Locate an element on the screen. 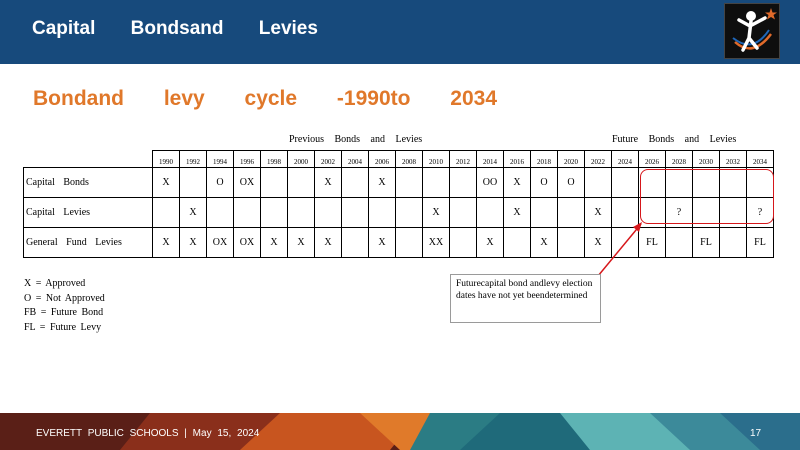 This screenshot has height=450, width=800. legend-item: FL = Future Levy is located at coordinates (63, 327).